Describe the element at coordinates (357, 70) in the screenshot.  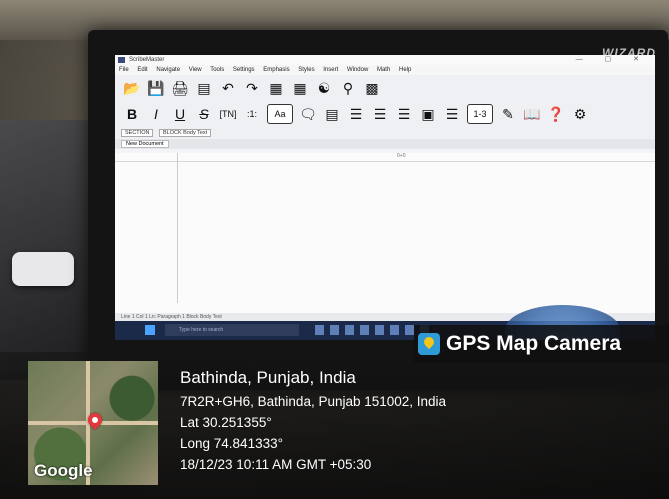
I see `menu-window: Window` at that location.